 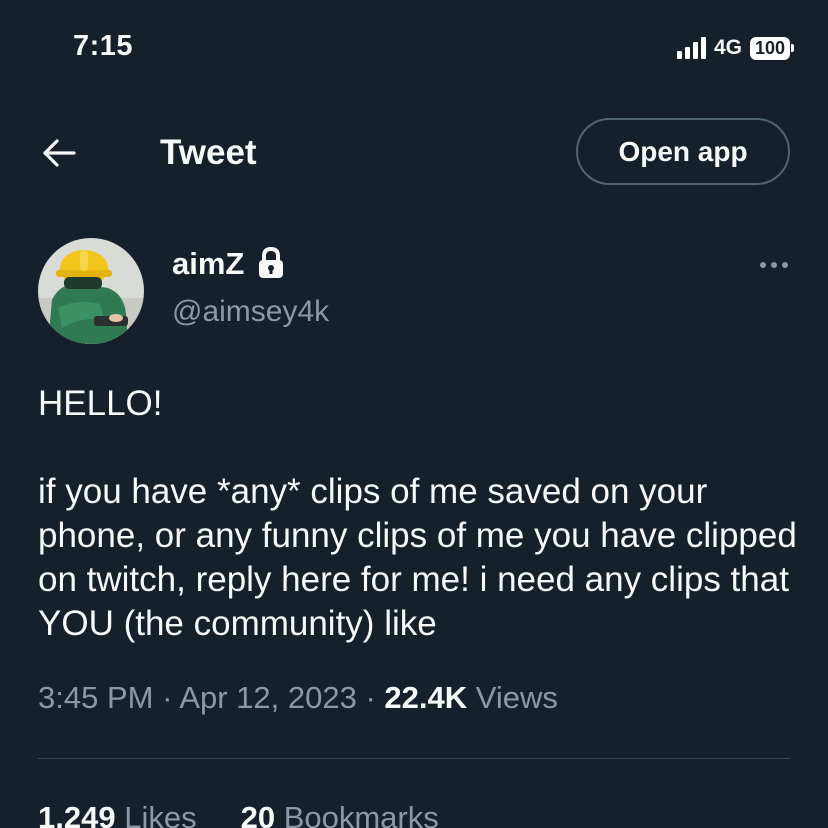 I want to click on page-title: Tweet, so click(x=208, y=152).